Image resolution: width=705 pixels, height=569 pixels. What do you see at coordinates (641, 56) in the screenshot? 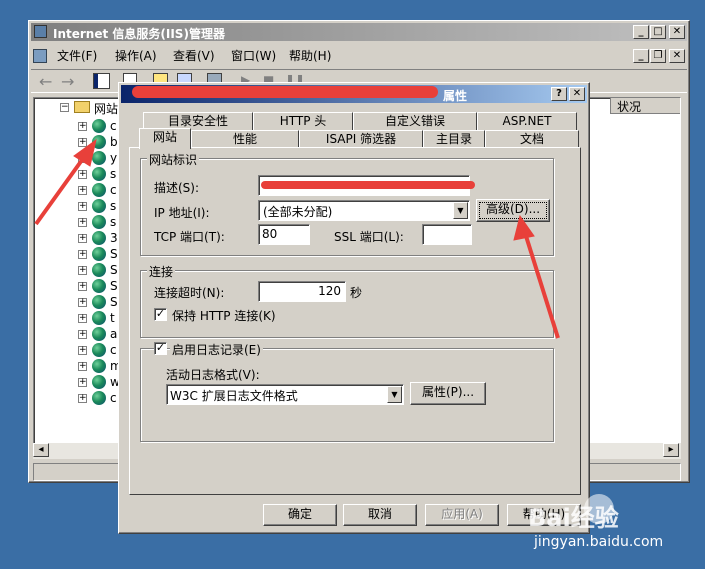
I see `mdi-minimize-button: _` at bounding box center [641, 56].